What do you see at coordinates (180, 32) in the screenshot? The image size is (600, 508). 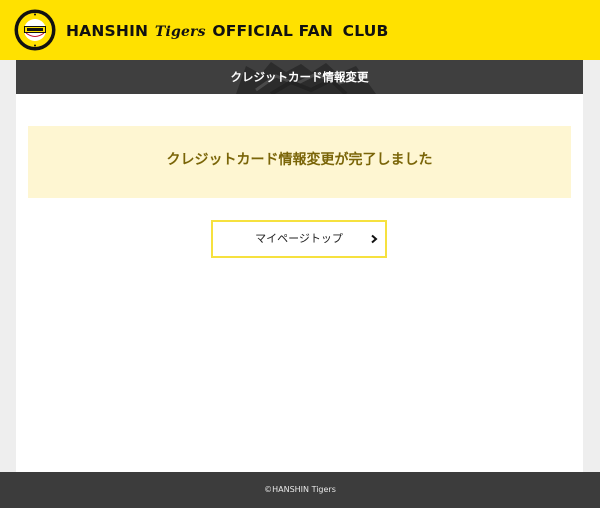 I see `brand-tigers: Tigers` at bounding box center [180, 32].